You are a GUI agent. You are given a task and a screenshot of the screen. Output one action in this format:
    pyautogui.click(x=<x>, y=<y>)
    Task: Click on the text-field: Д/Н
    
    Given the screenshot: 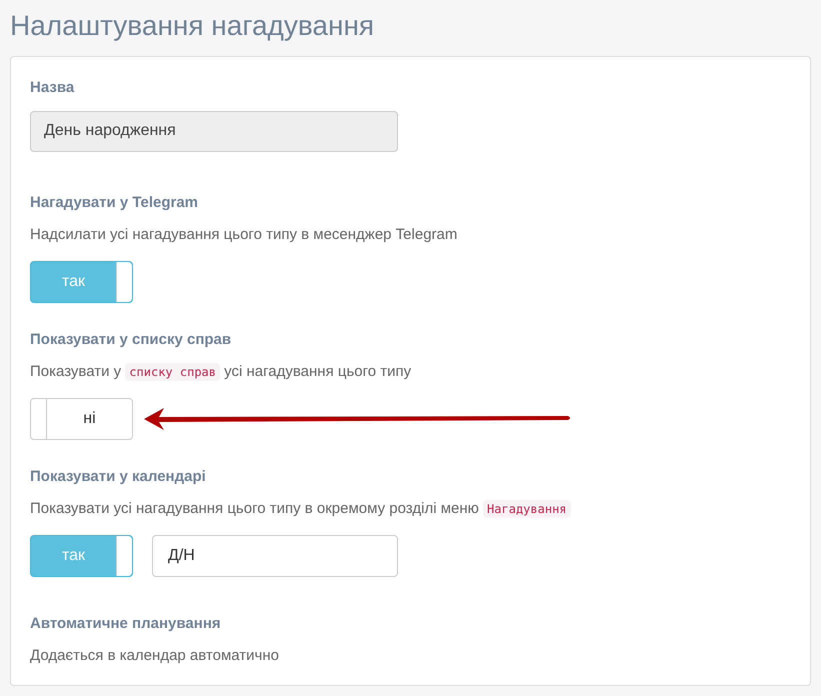 What is the action you would take?
    pyautogui.click(x=275, y=555)
    